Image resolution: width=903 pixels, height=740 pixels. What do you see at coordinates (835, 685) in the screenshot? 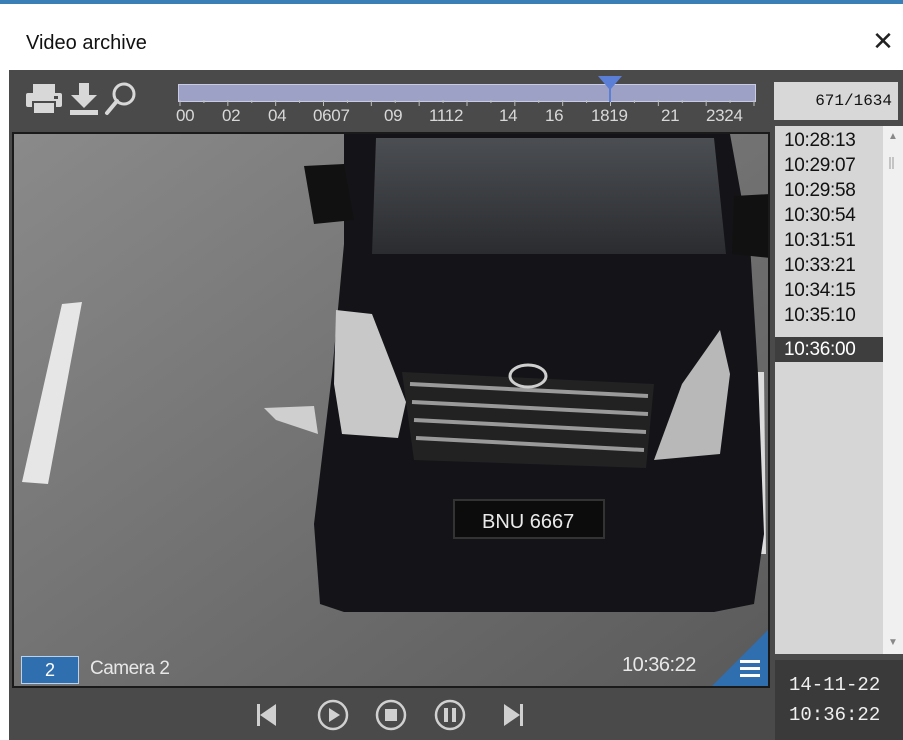
I see `date-text: 14-11-22` at bounding box center [835, 685].